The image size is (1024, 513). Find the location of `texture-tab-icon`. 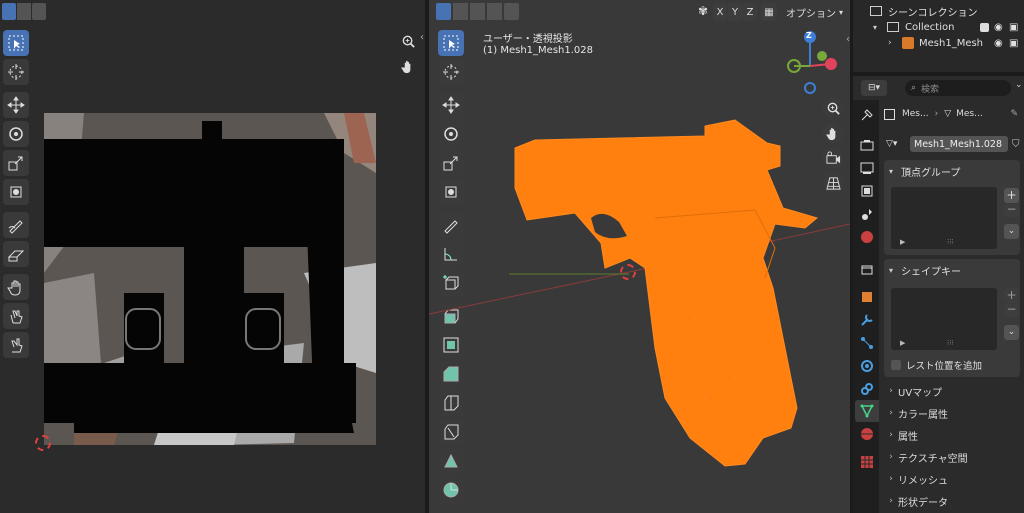

texture-tab-icon is located at coordinates (867, 462).